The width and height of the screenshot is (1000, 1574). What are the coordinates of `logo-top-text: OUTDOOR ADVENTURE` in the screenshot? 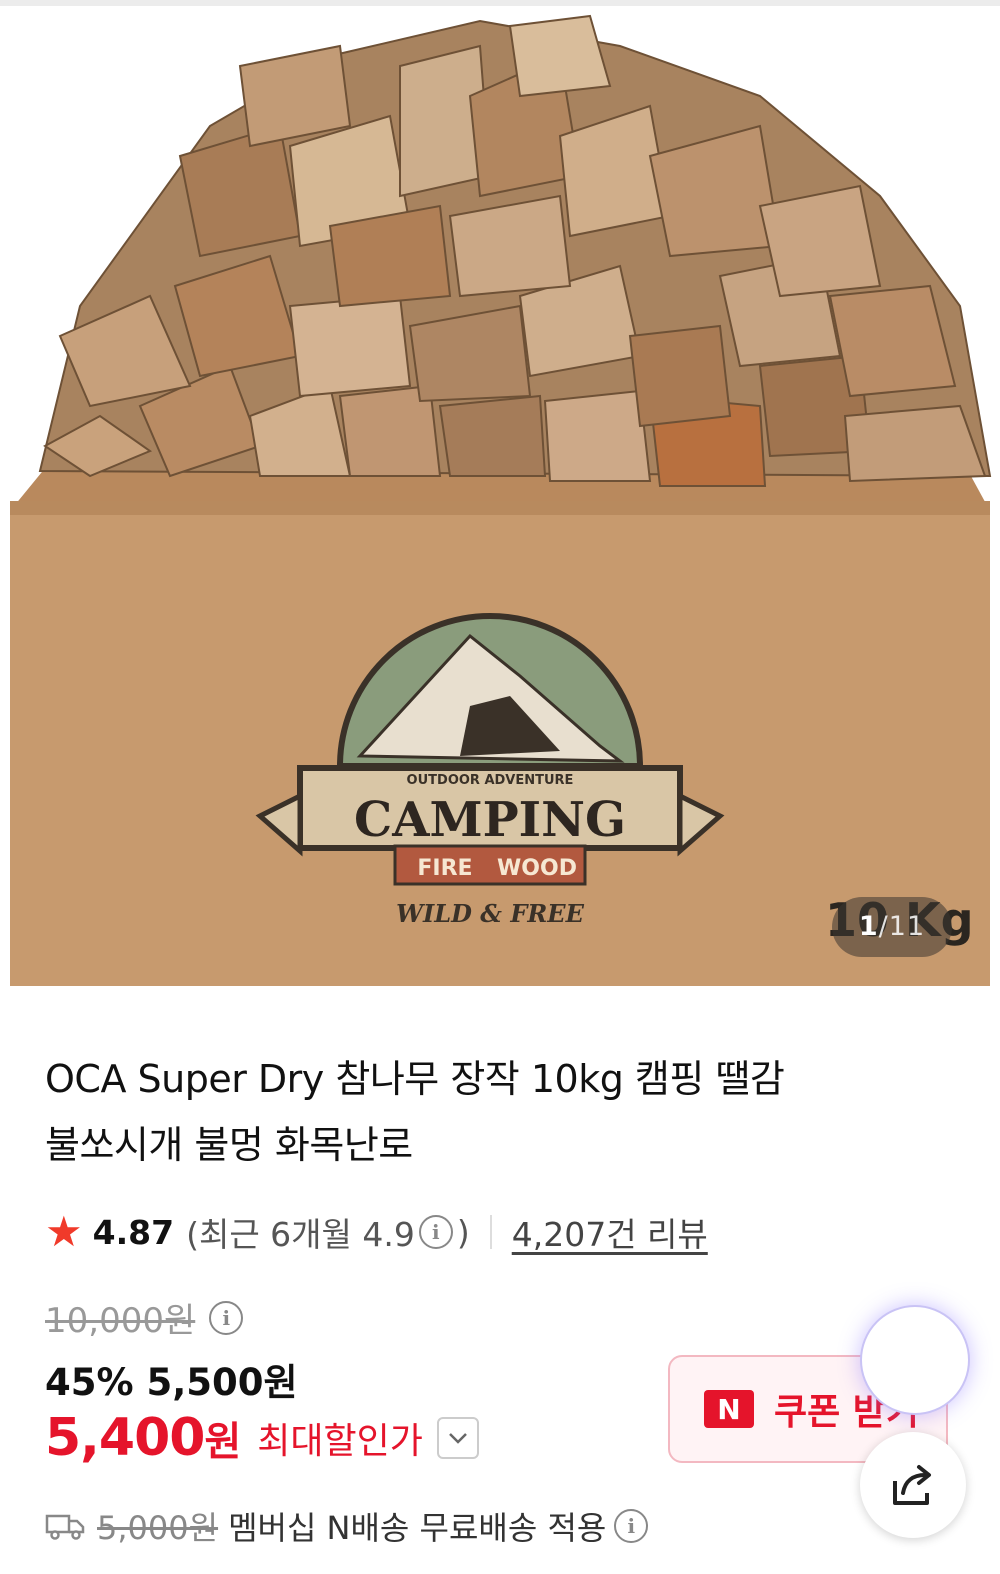 It's located at (490, 780).